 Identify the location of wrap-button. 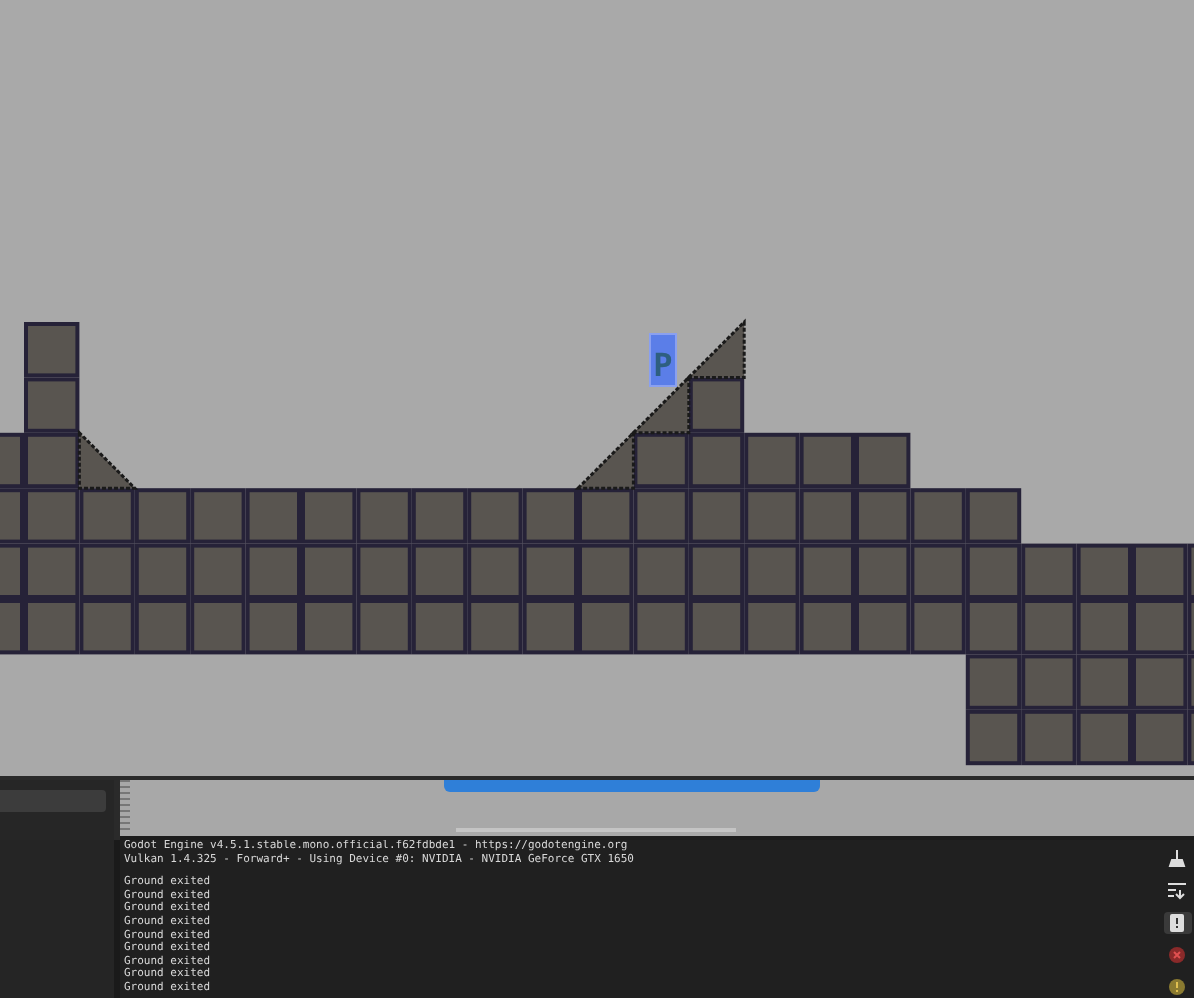
(1177, 891).